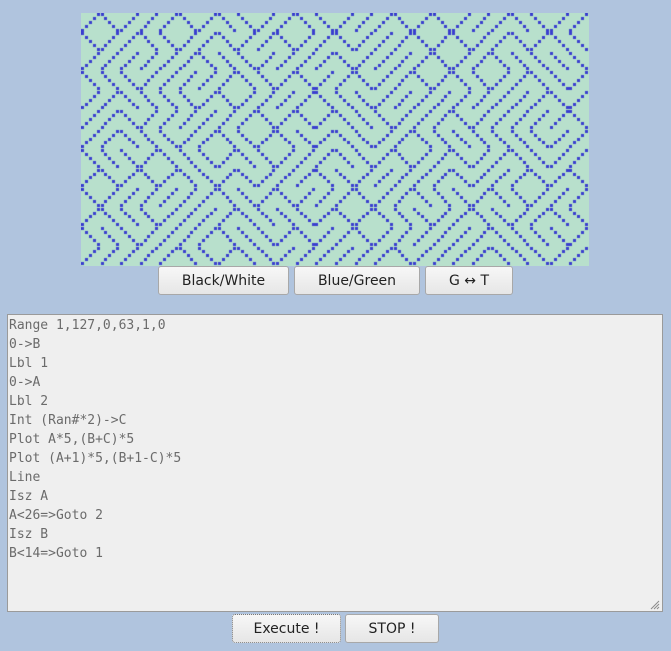 This screenshot has height=651, width=671. What do you see at coordinates (29, 401) in the screenshot?
I see `code-line: Lbl 2` at bounding box center [29, 401].